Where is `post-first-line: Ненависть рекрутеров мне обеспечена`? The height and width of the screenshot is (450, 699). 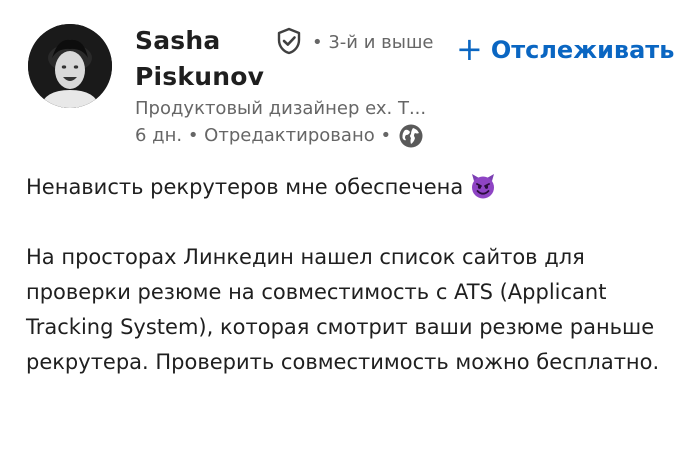
post-first-line: Ненависть рекрутеров мне обеспечена is located at coordinates (245, 187).